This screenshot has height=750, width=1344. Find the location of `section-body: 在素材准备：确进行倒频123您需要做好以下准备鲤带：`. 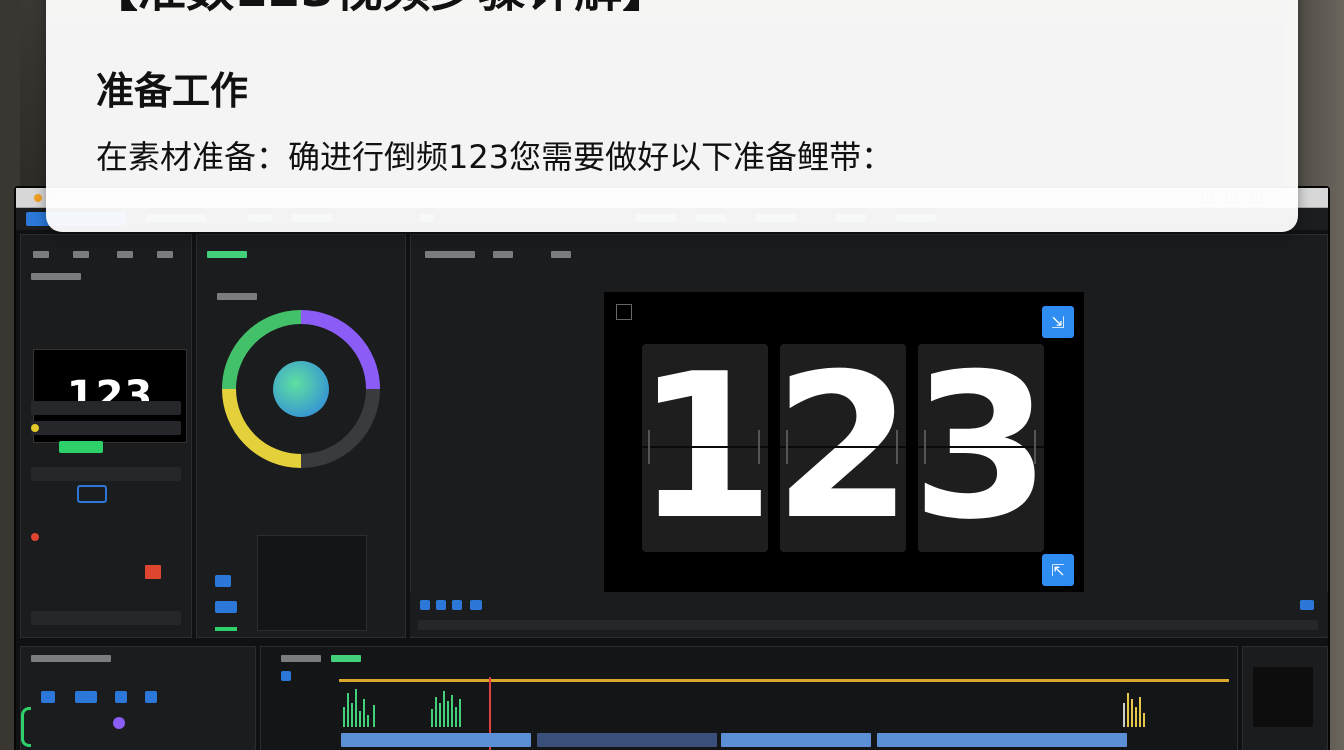

section-body: 在素材准备：确进行倒频123您需要做好以下准备鲤带： is located at coordinates (495, 157).